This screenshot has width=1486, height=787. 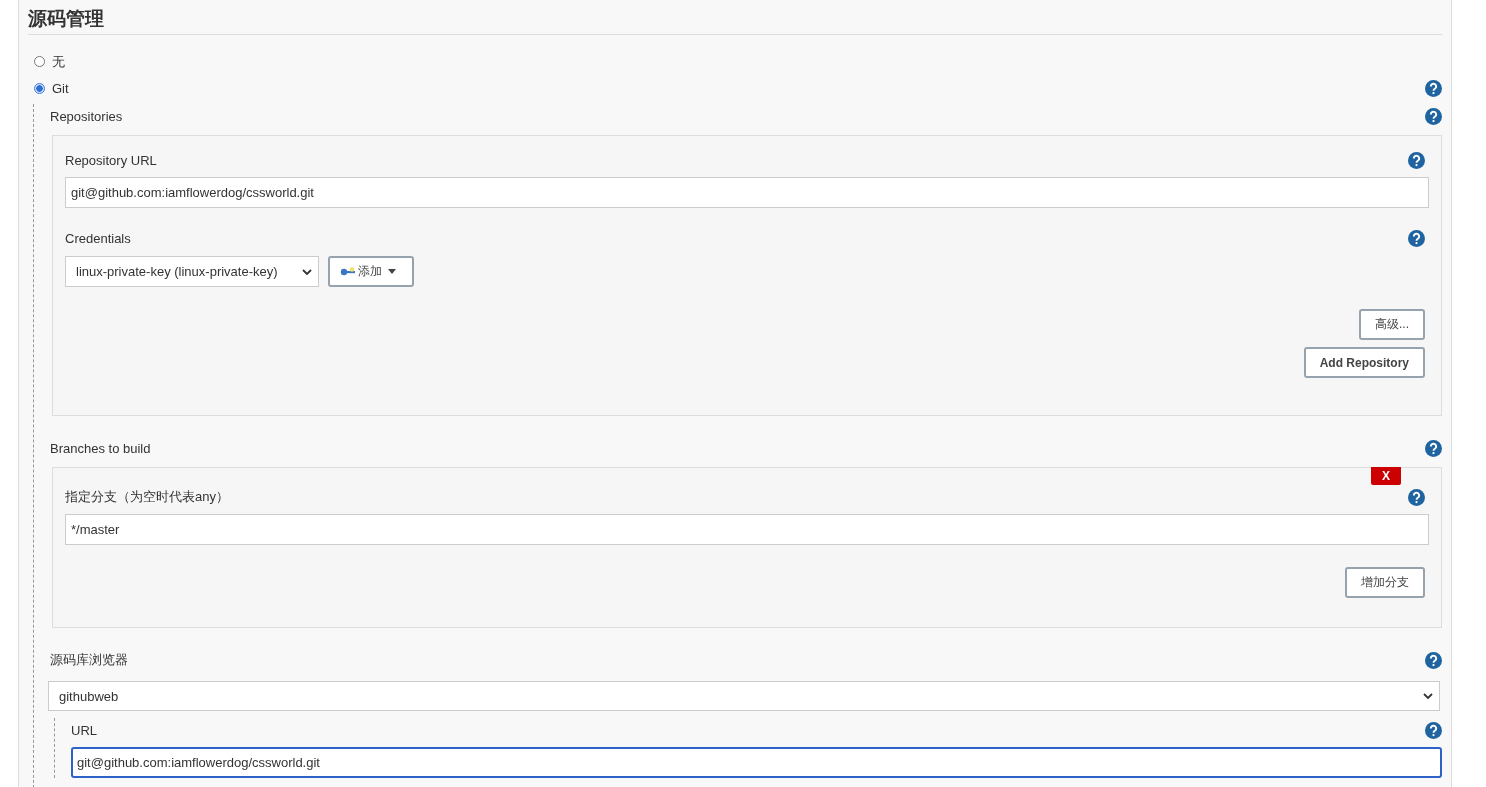 I want to click on add-branch-button: 增加分支, so click(x=1385, y=582).